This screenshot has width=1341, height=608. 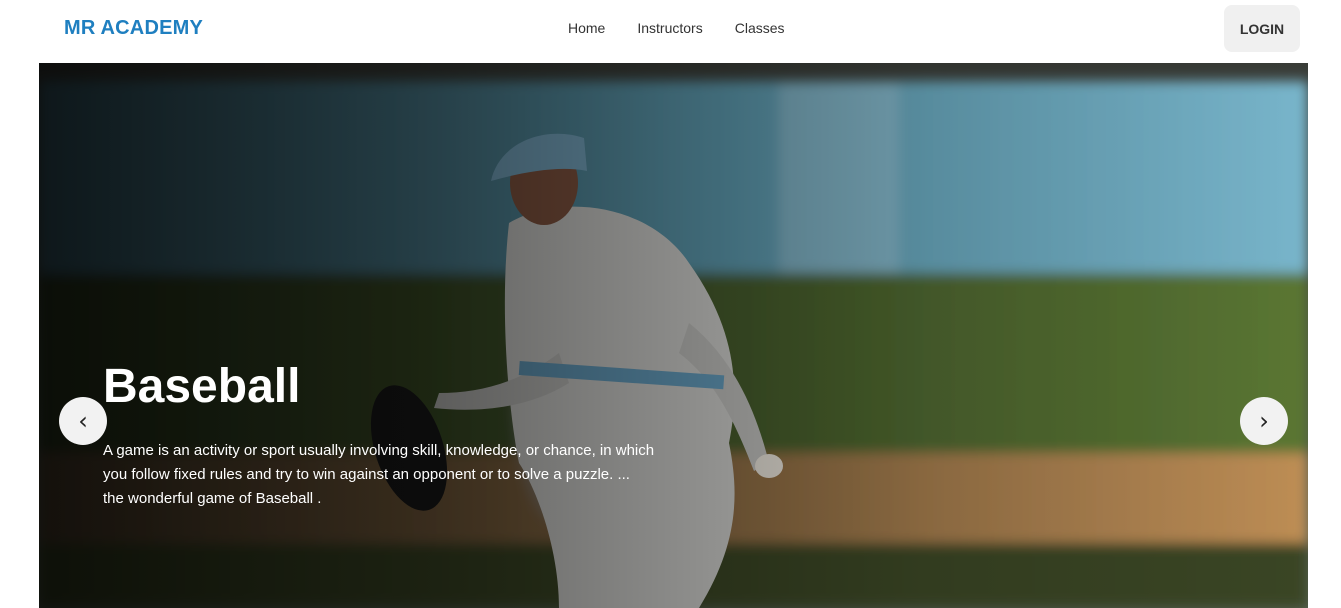 What do you see at coordinates (669, 28) in the screenshot?
I see `nav-instructors: Instructors` at bounding box center [669, 28].